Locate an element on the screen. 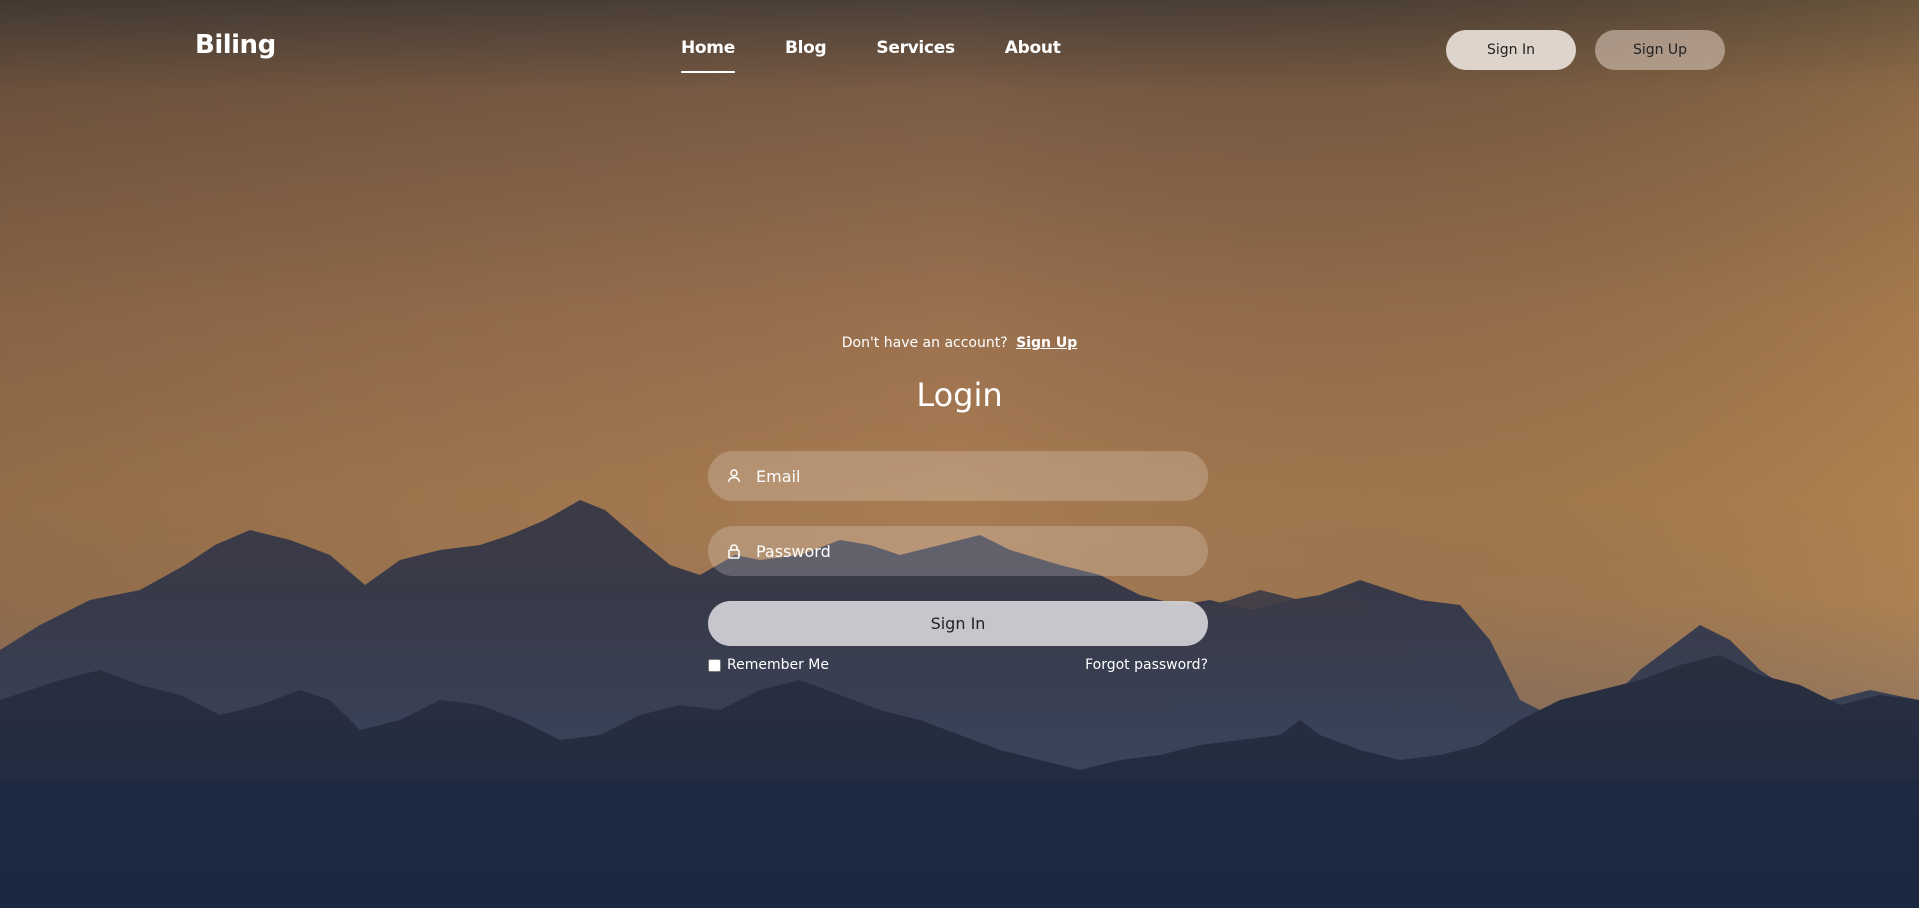 This screenshot has height=908, width=1919. forgot-password-link: Forgot password? is located at coordinates (1104, 665).